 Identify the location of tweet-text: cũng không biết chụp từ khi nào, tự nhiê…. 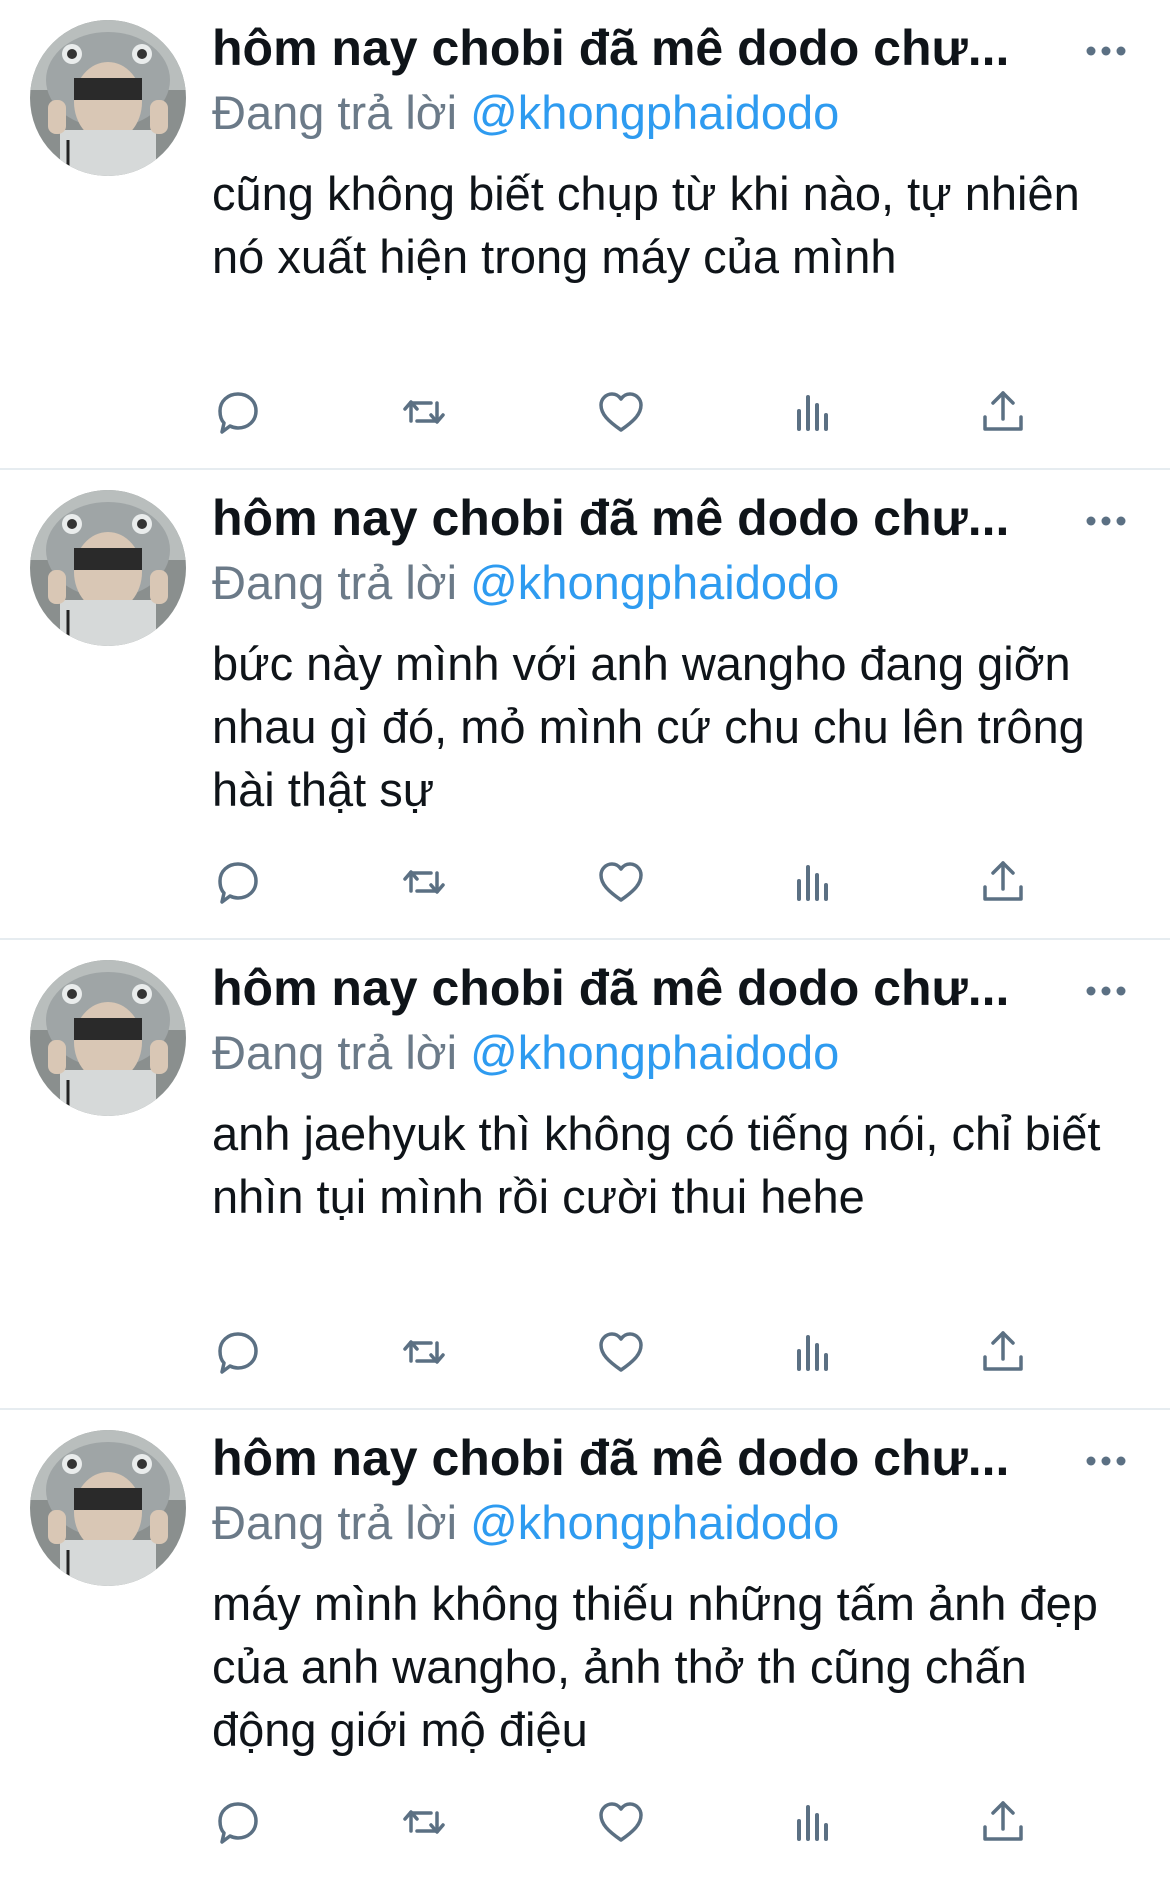
(646, 225).